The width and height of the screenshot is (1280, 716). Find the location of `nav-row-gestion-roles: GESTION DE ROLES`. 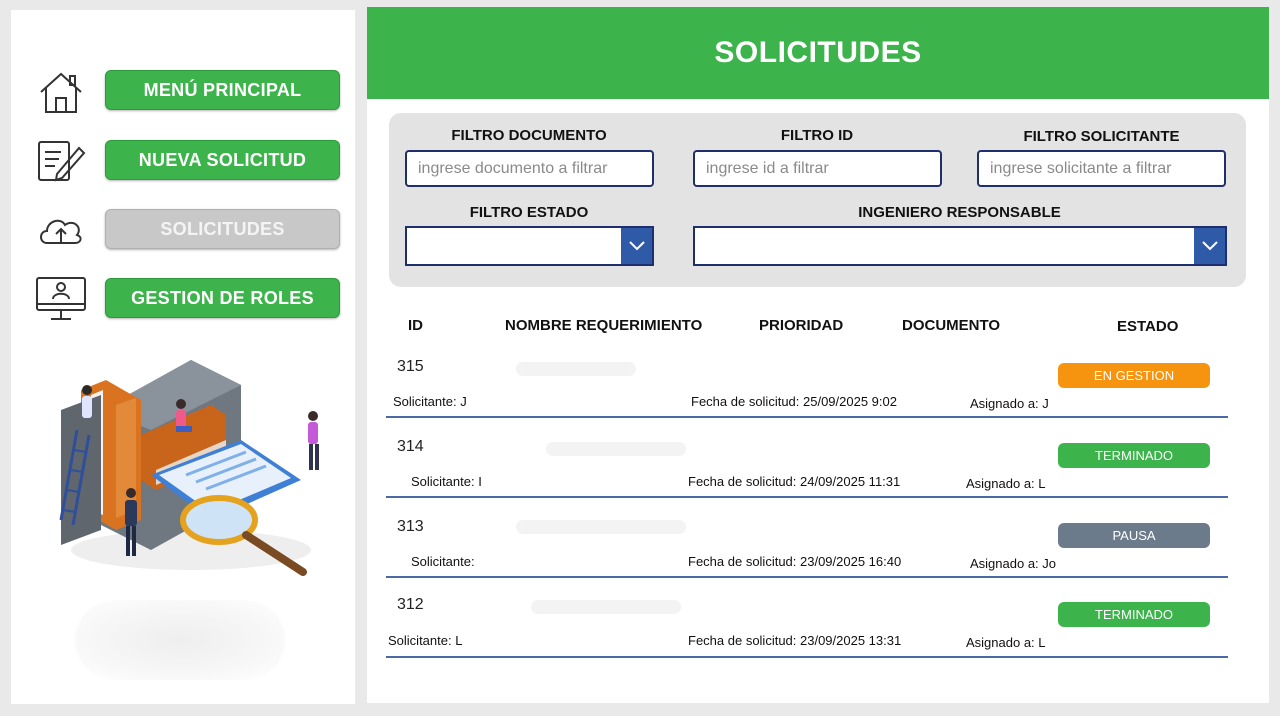

nav-row-gestion-roles: GESTION DE ROLES is located at coordinates (183, 298).